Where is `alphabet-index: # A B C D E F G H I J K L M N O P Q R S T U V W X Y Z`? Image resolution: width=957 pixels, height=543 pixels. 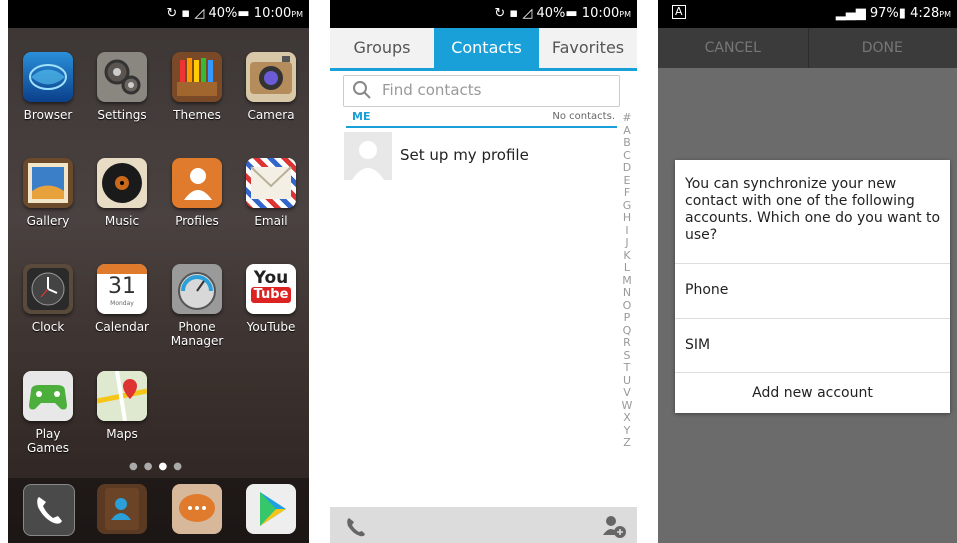 alphabet-index: # A B C D E F G H I J K L M N O P Q R S T U V W X Y Z is located at coordinates (627, 280).